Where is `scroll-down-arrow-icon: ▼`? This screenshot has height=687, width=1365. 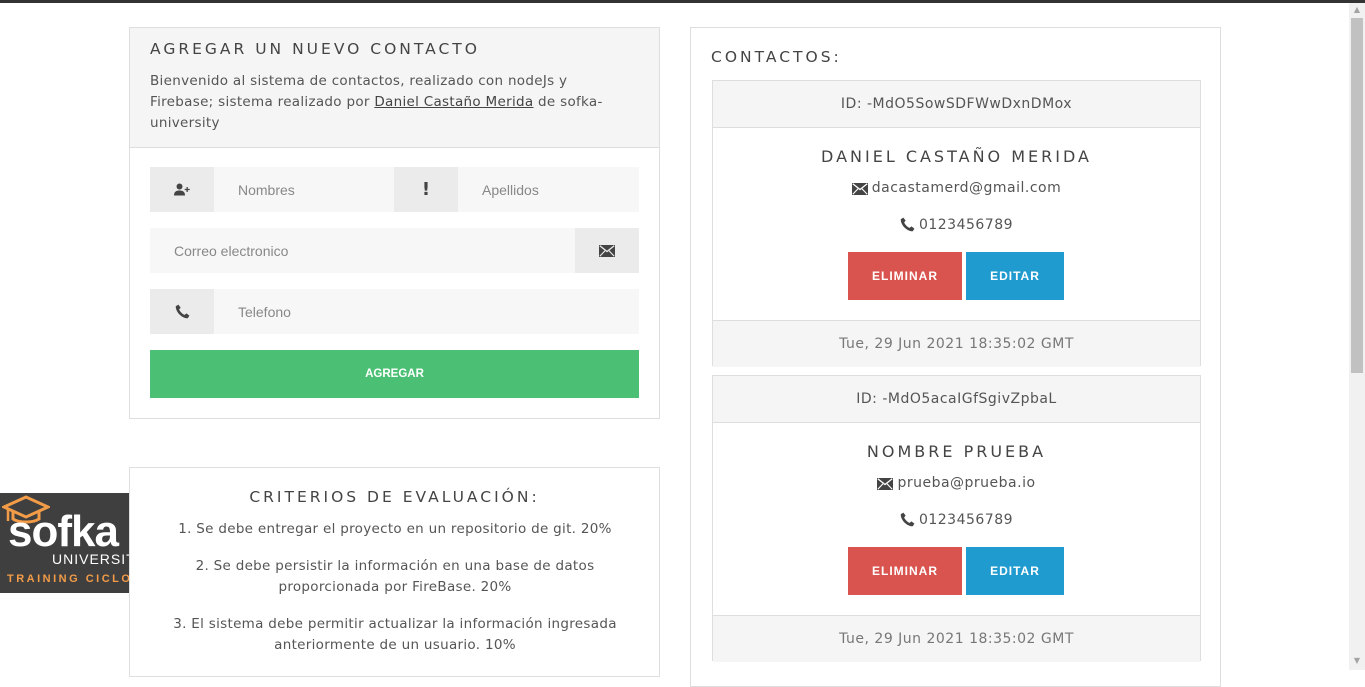
scroll-down-arrow-icon: ▼ is located at coordinates (1357, 661).